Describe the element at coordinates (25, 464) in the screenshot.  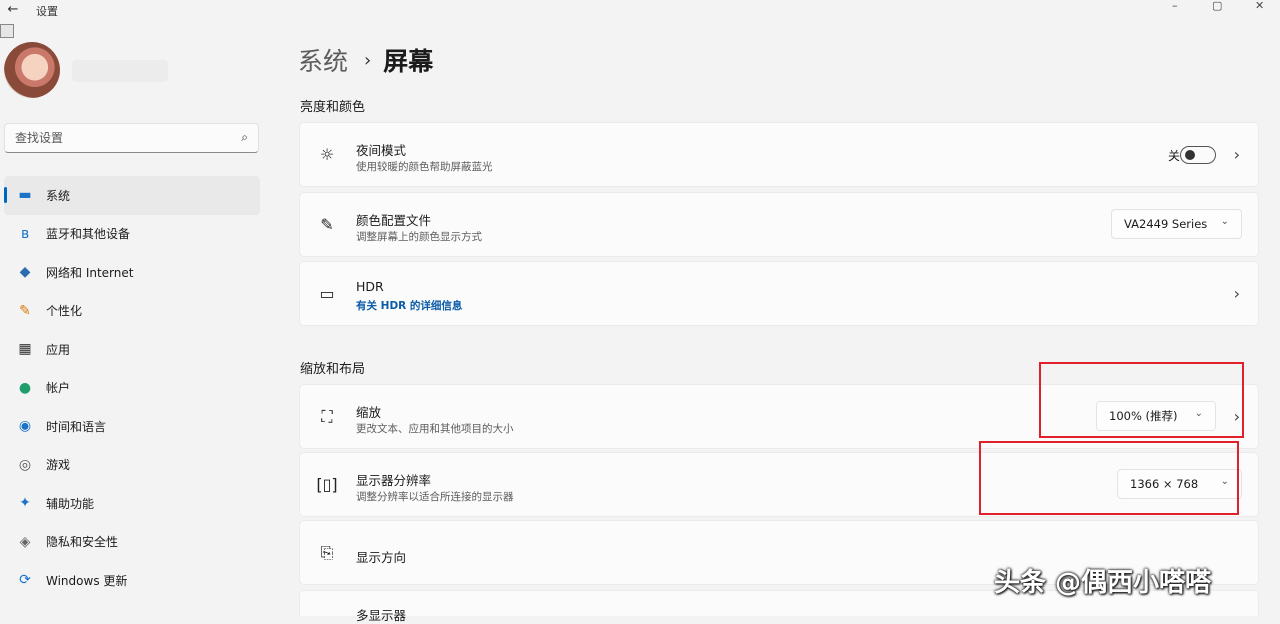
I see `gamepad-icon: ◎` at that location.